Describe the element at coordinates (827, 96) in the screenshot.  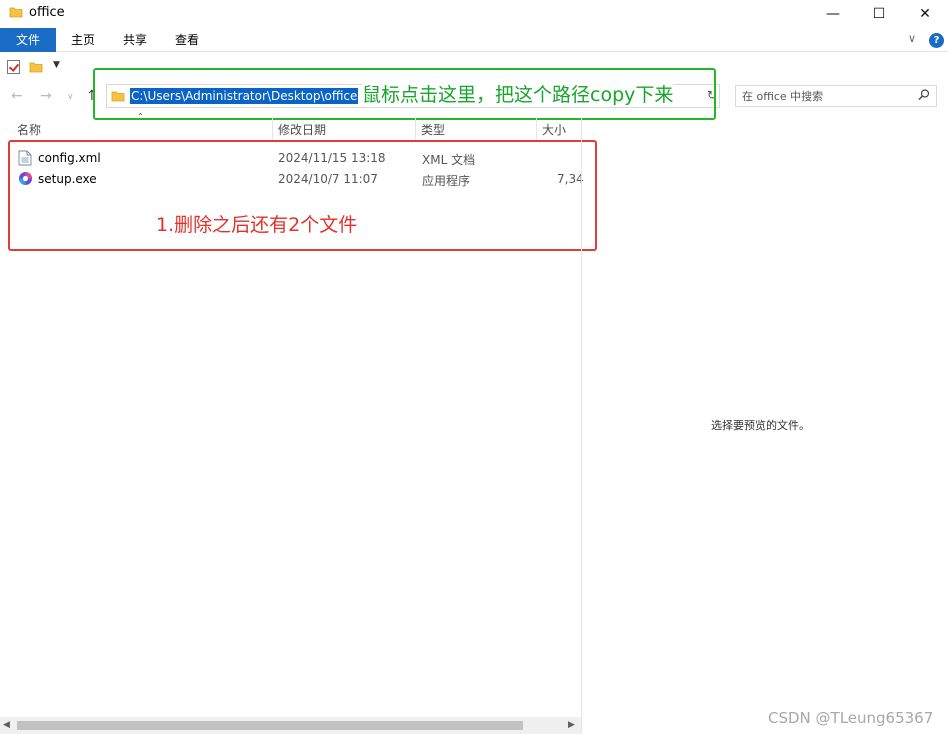
I see `search-input` at that location.